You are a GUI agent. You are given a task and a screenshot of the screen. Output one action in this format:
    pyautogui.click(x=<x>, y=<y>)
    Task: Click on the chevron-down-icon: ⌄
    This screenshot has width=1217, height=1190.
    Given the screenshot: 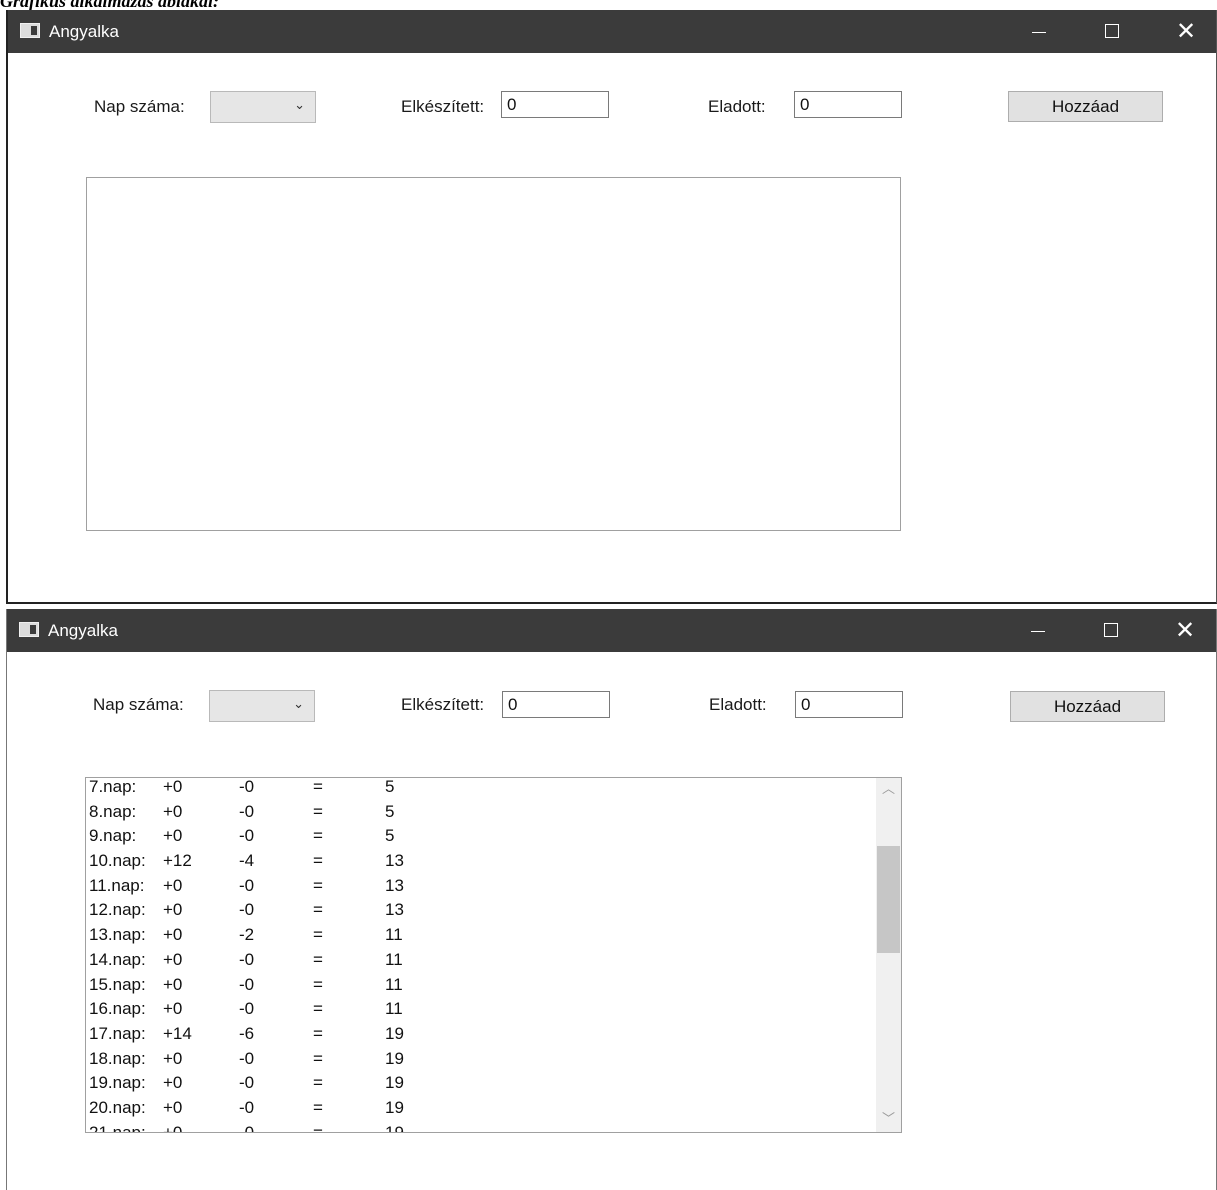 What is the action you would take?
    pyautogui.click(x=299, y=105)
    